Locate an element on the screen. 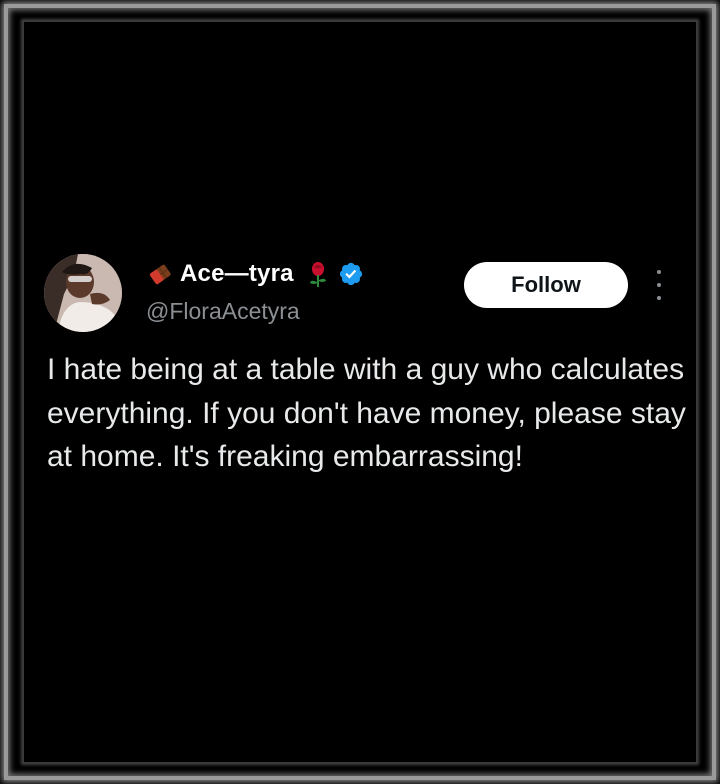  display-name: Ace—tyra is located at coordinates (237, 274).